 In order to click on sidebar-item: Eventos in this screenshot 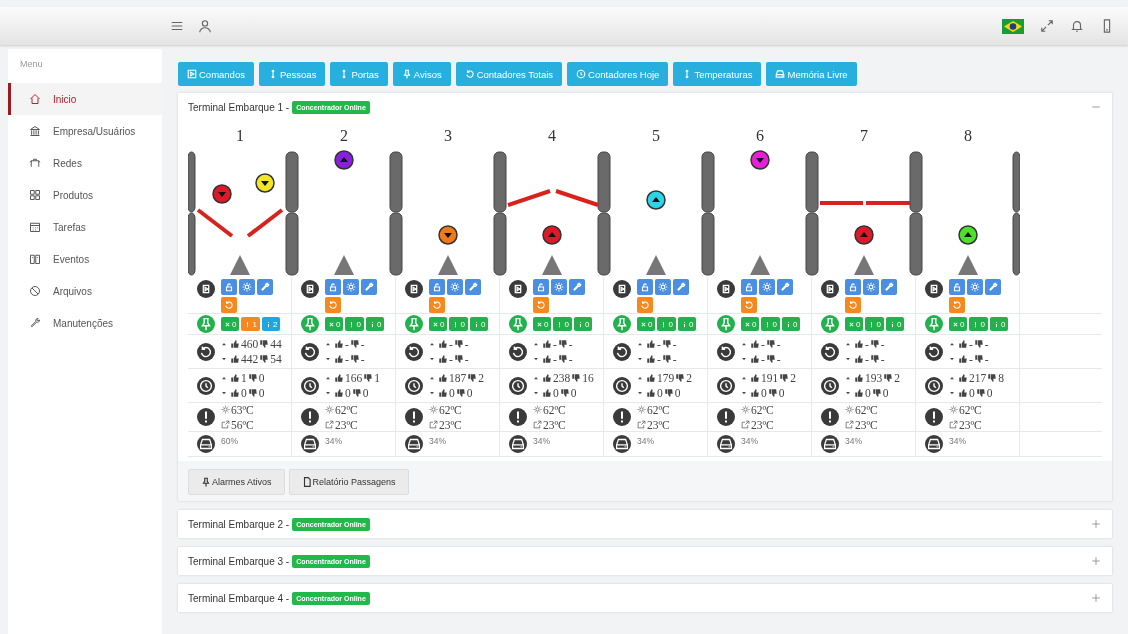, I will do `click(85, 259)`.